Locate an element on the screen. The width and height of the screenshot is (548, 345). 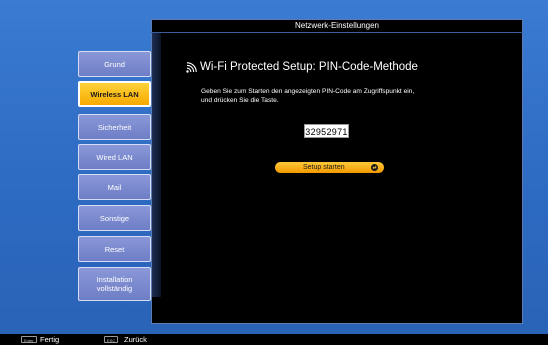
esc-key-label: Zurück is located at coordinates (135, 339).